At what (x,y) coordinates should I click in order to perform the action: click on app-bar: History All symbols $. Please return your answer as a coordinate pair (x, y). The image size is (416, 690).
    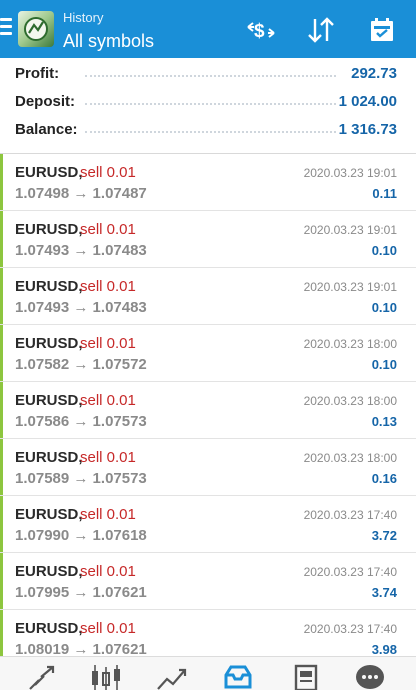
    Looking at the image, I should click on (208, 29).